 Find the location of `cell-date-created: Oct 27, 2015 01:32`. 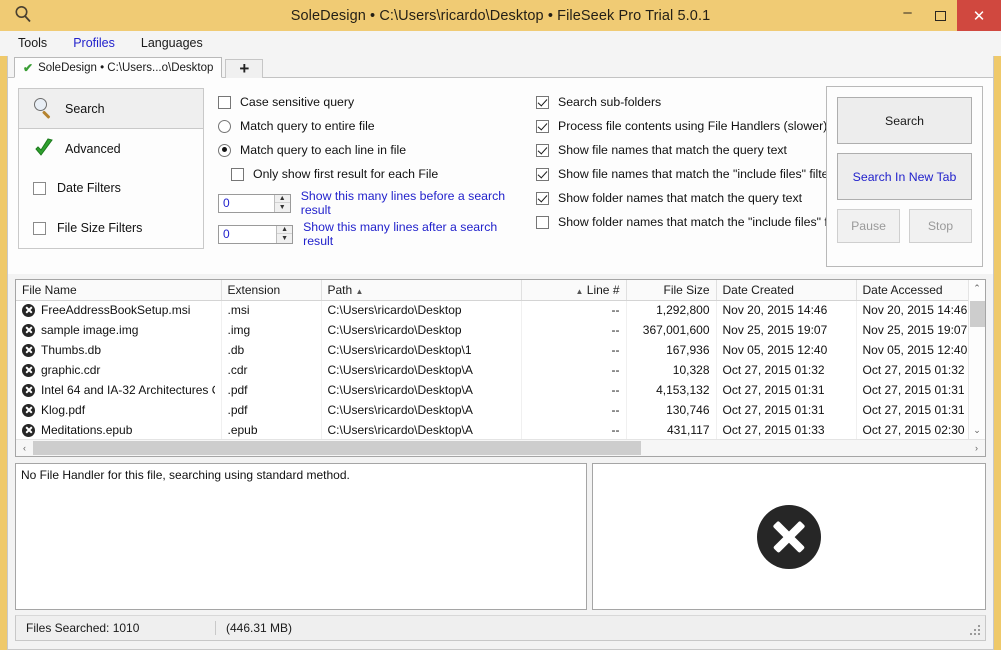

cell-date-created: Oct 27, 2015 01:32 is located at coordinates (786, 370).